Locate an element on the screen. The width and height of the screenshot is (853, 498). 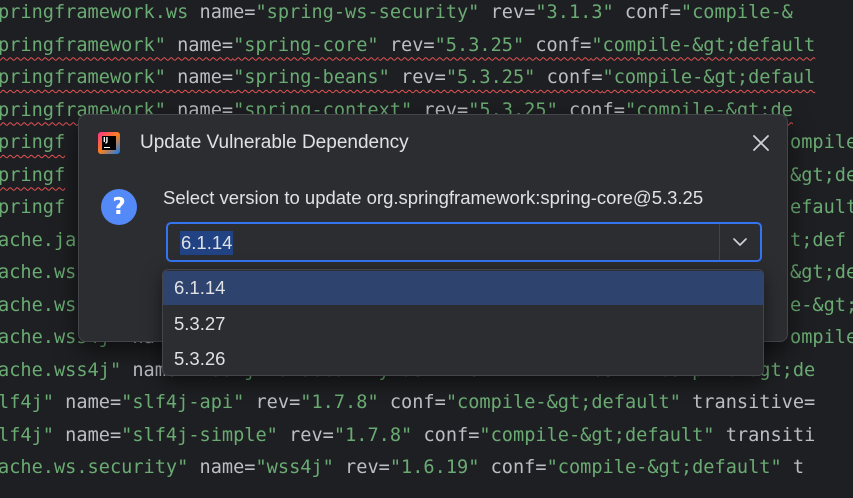
code-token: ache.wss4j" is located at coordinates (61, 370).